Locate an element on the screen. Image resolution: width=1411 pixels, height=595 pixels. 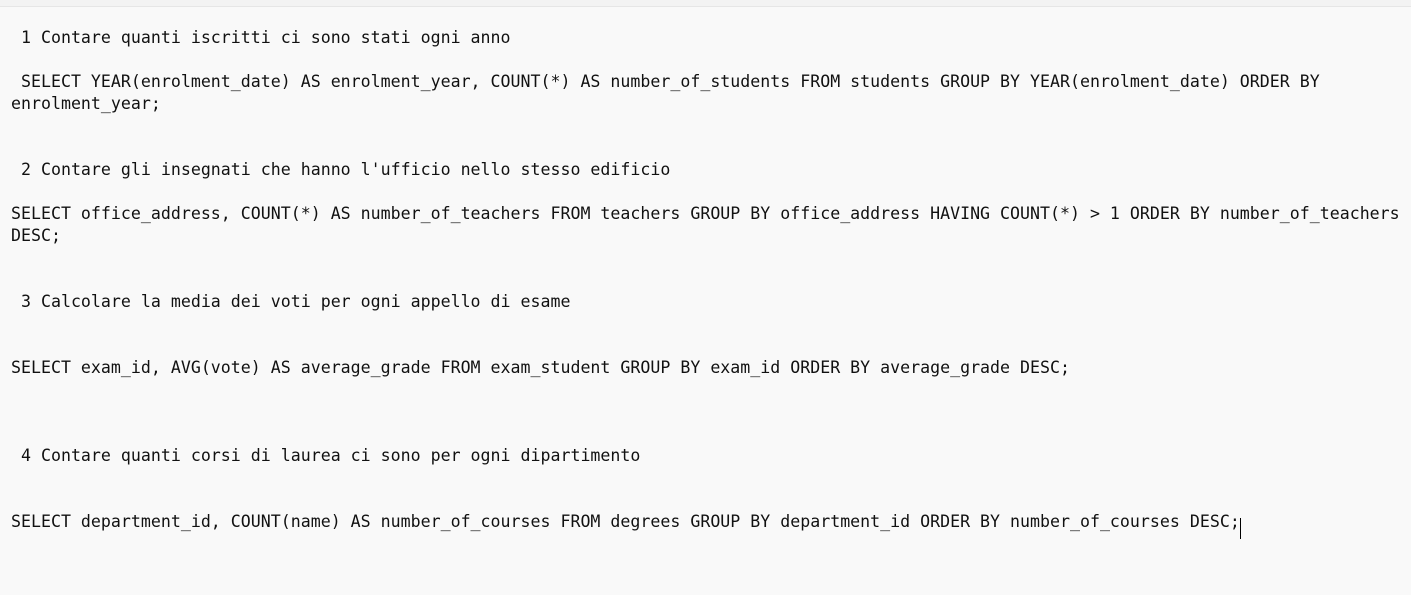
query-2-sql-line-2: DESC; is located at coordinates (36, 235).